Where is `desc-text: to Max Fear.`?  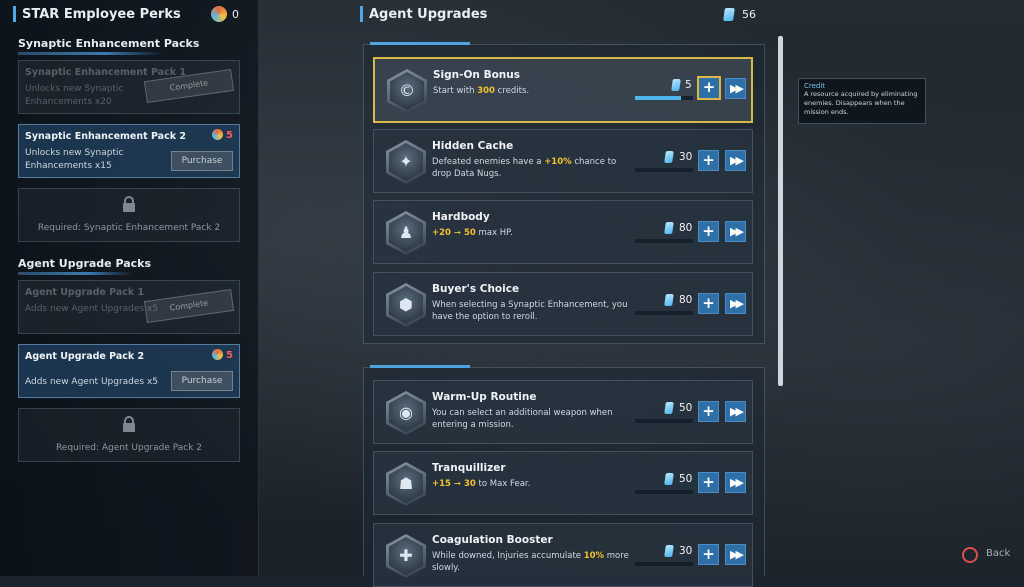
desc-text: to Max Fear. is located at coordinates (503, 484).